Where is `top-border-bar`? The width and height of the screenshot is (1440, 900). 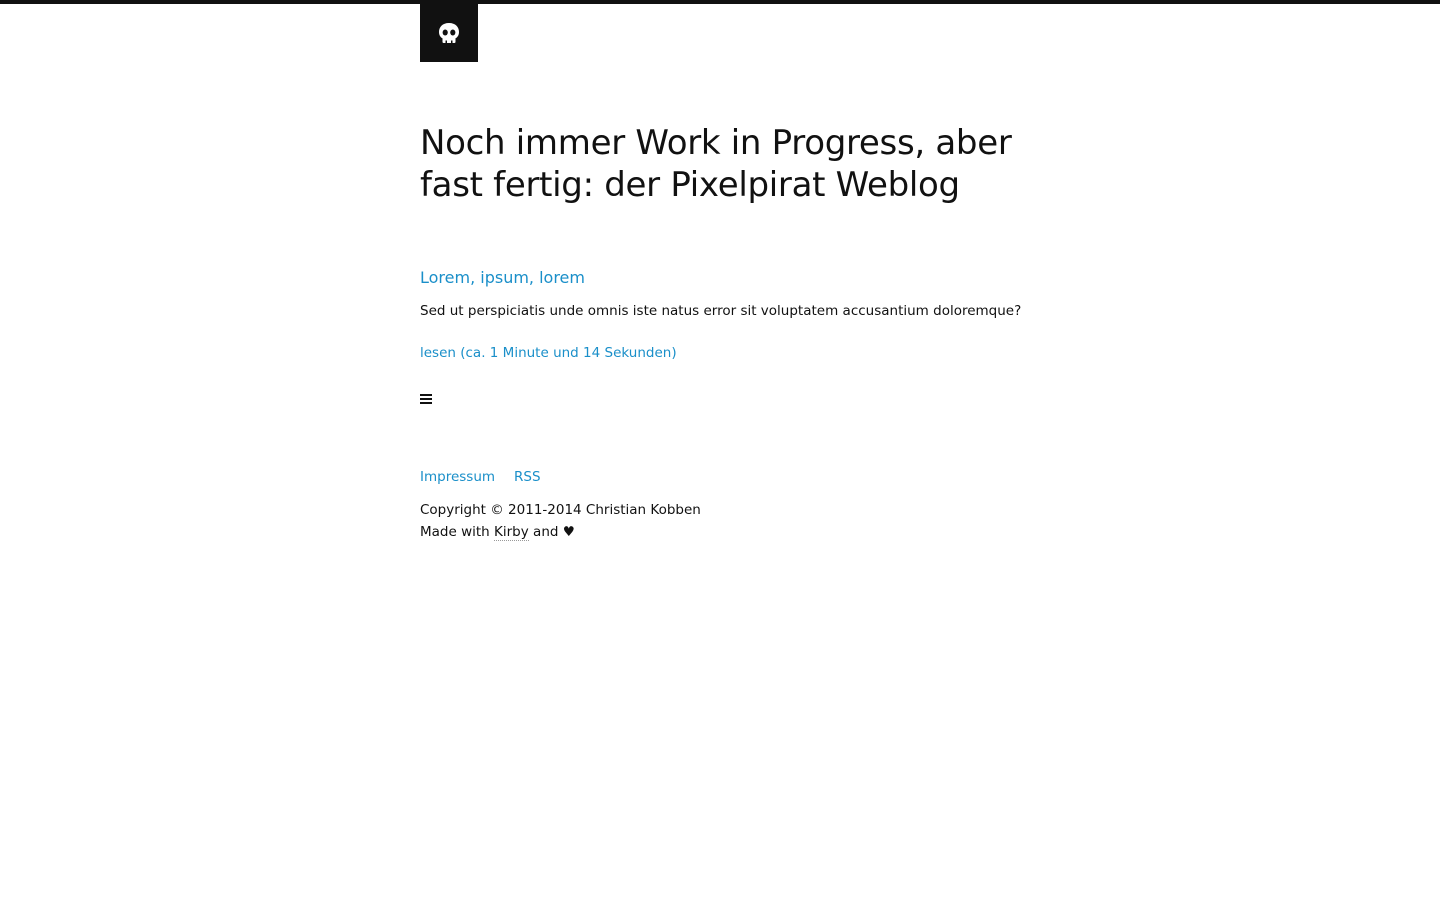 top-border-bar is located at coordinates (720, 2).